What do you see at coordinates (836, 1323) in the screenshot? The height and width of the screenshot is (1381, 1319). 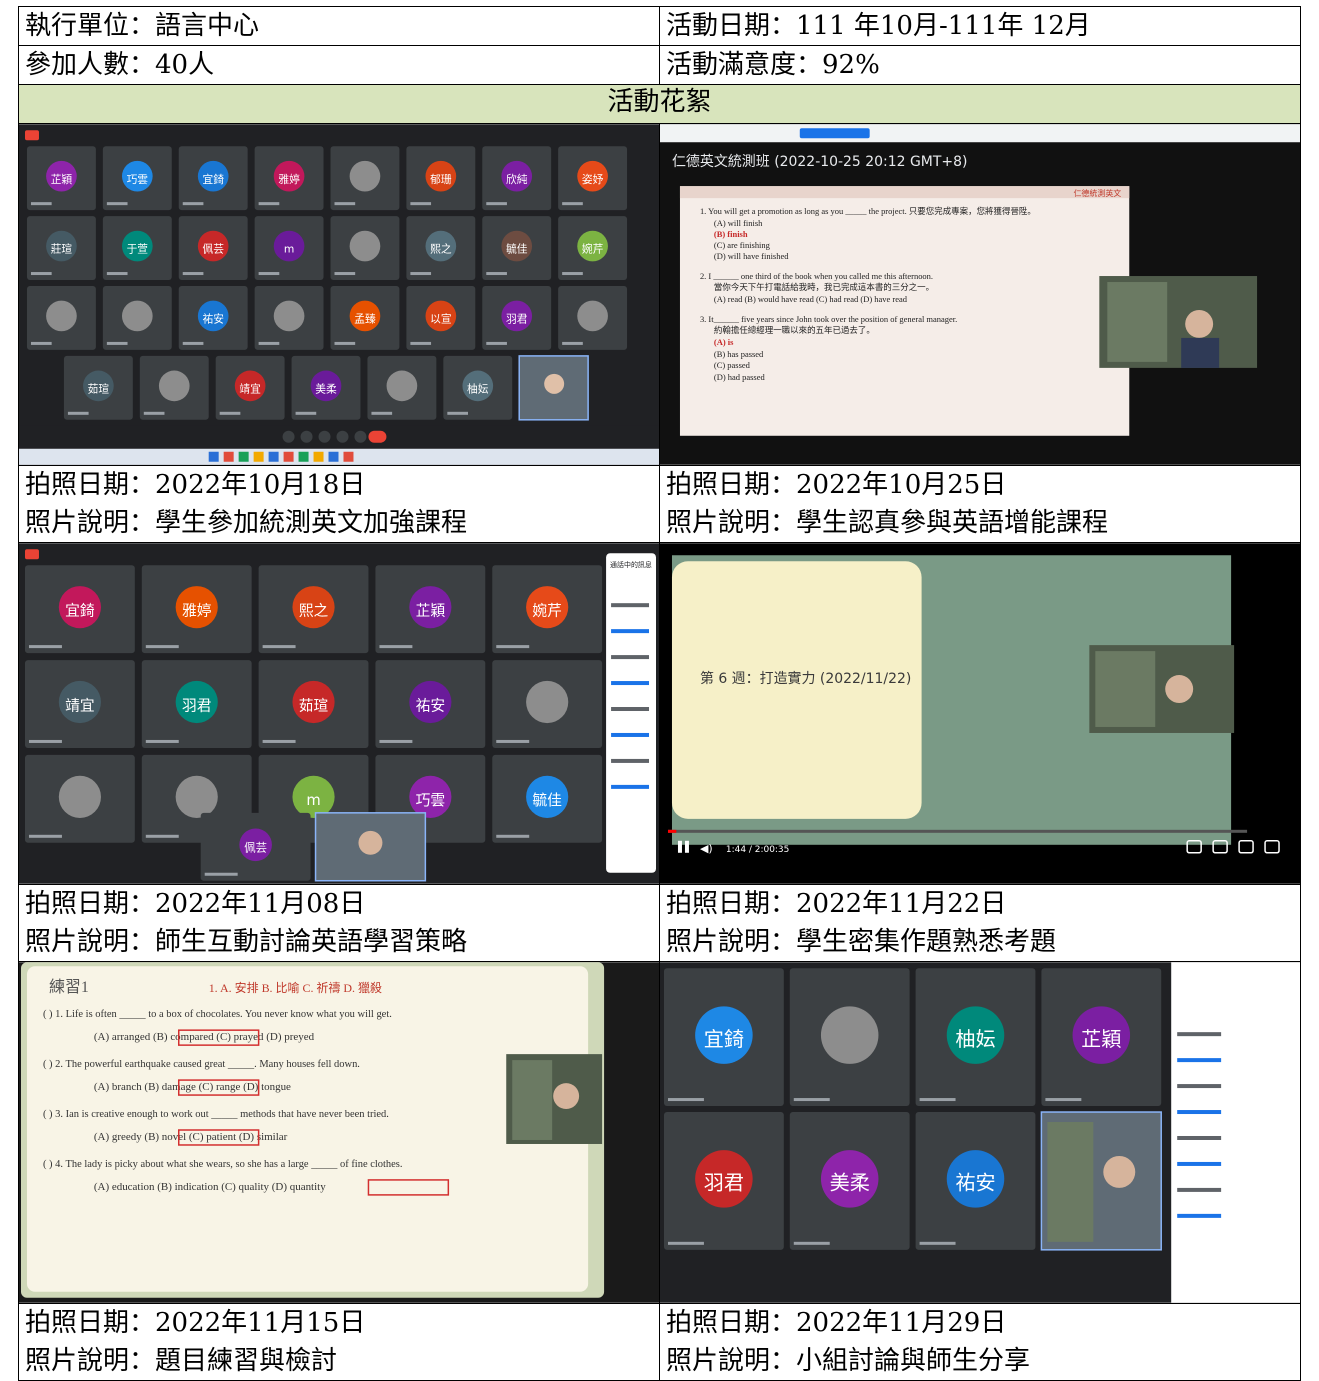 I see `photo-date-6: 拍照日期：2022年11月29日` at bounding box center [836, 1323].